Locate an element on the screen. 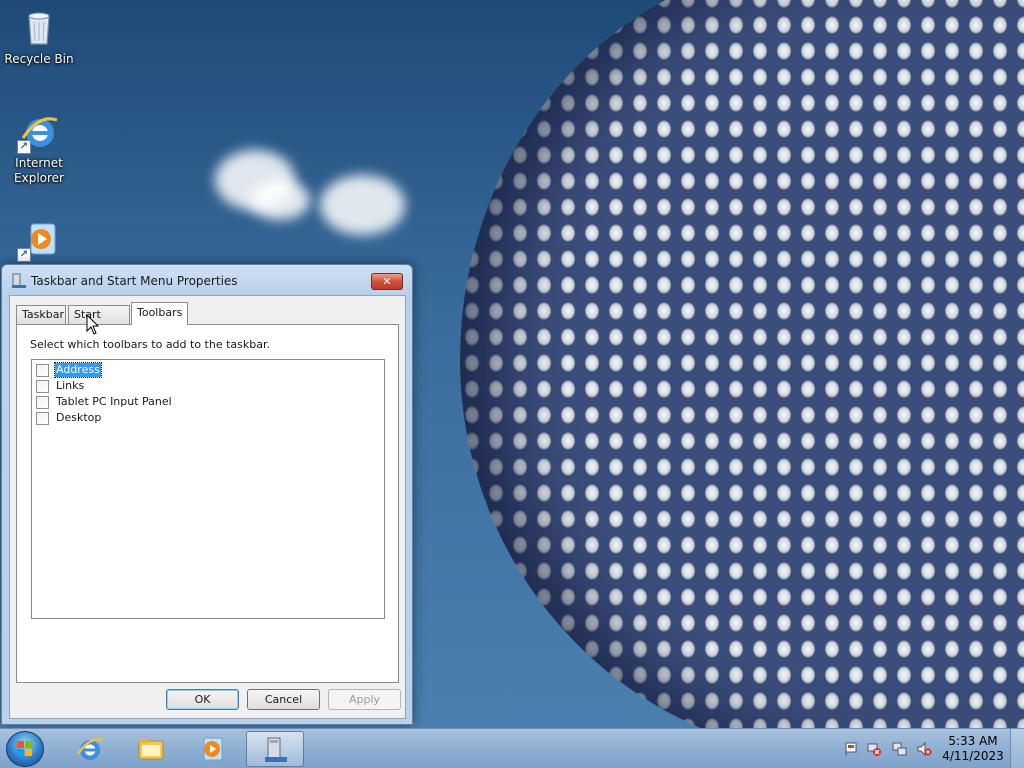 The width and height of the screenshot is (1024, 768). list-item-links: Links is located at coordinates (60, 386).